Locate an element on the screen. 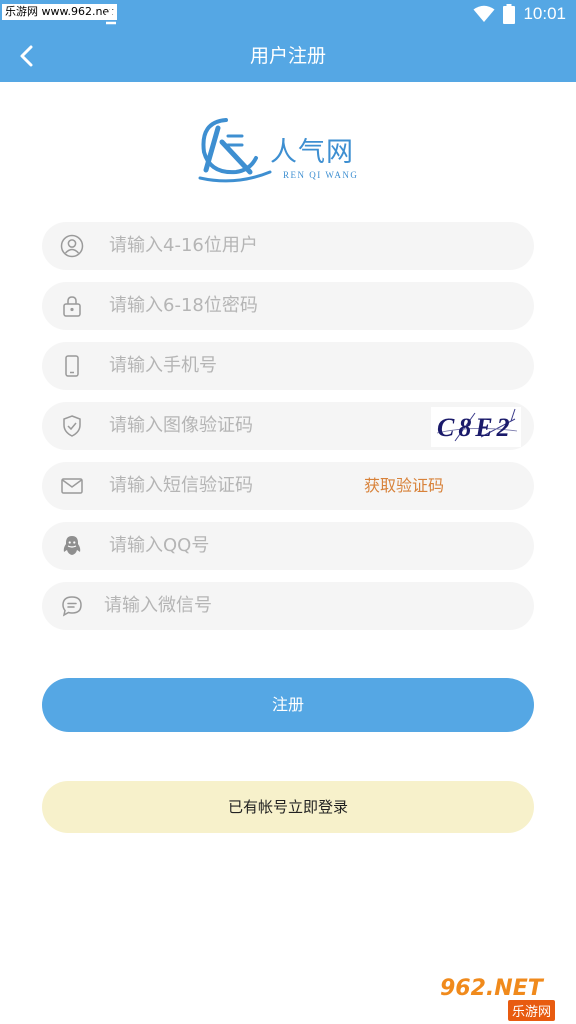 Image resolution: width=576 pixels, height=1024 pixels. watermark-bottom-text: 乐游网 is located at coordinates (532, 1010).